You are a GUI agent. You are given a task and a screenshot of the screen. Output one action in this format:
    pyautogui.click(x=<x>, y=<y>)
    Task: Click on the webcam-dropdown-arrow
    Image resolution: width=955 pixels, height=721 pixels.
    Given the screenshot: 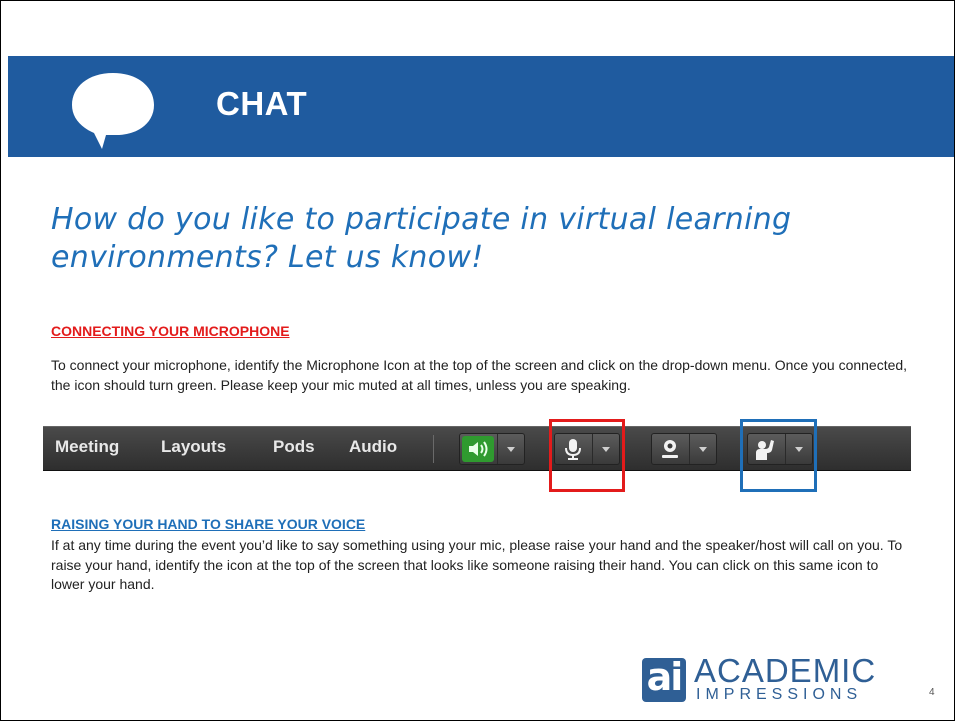 What is the action you would take?
    pyautogui.click(x=702, y=449)
    